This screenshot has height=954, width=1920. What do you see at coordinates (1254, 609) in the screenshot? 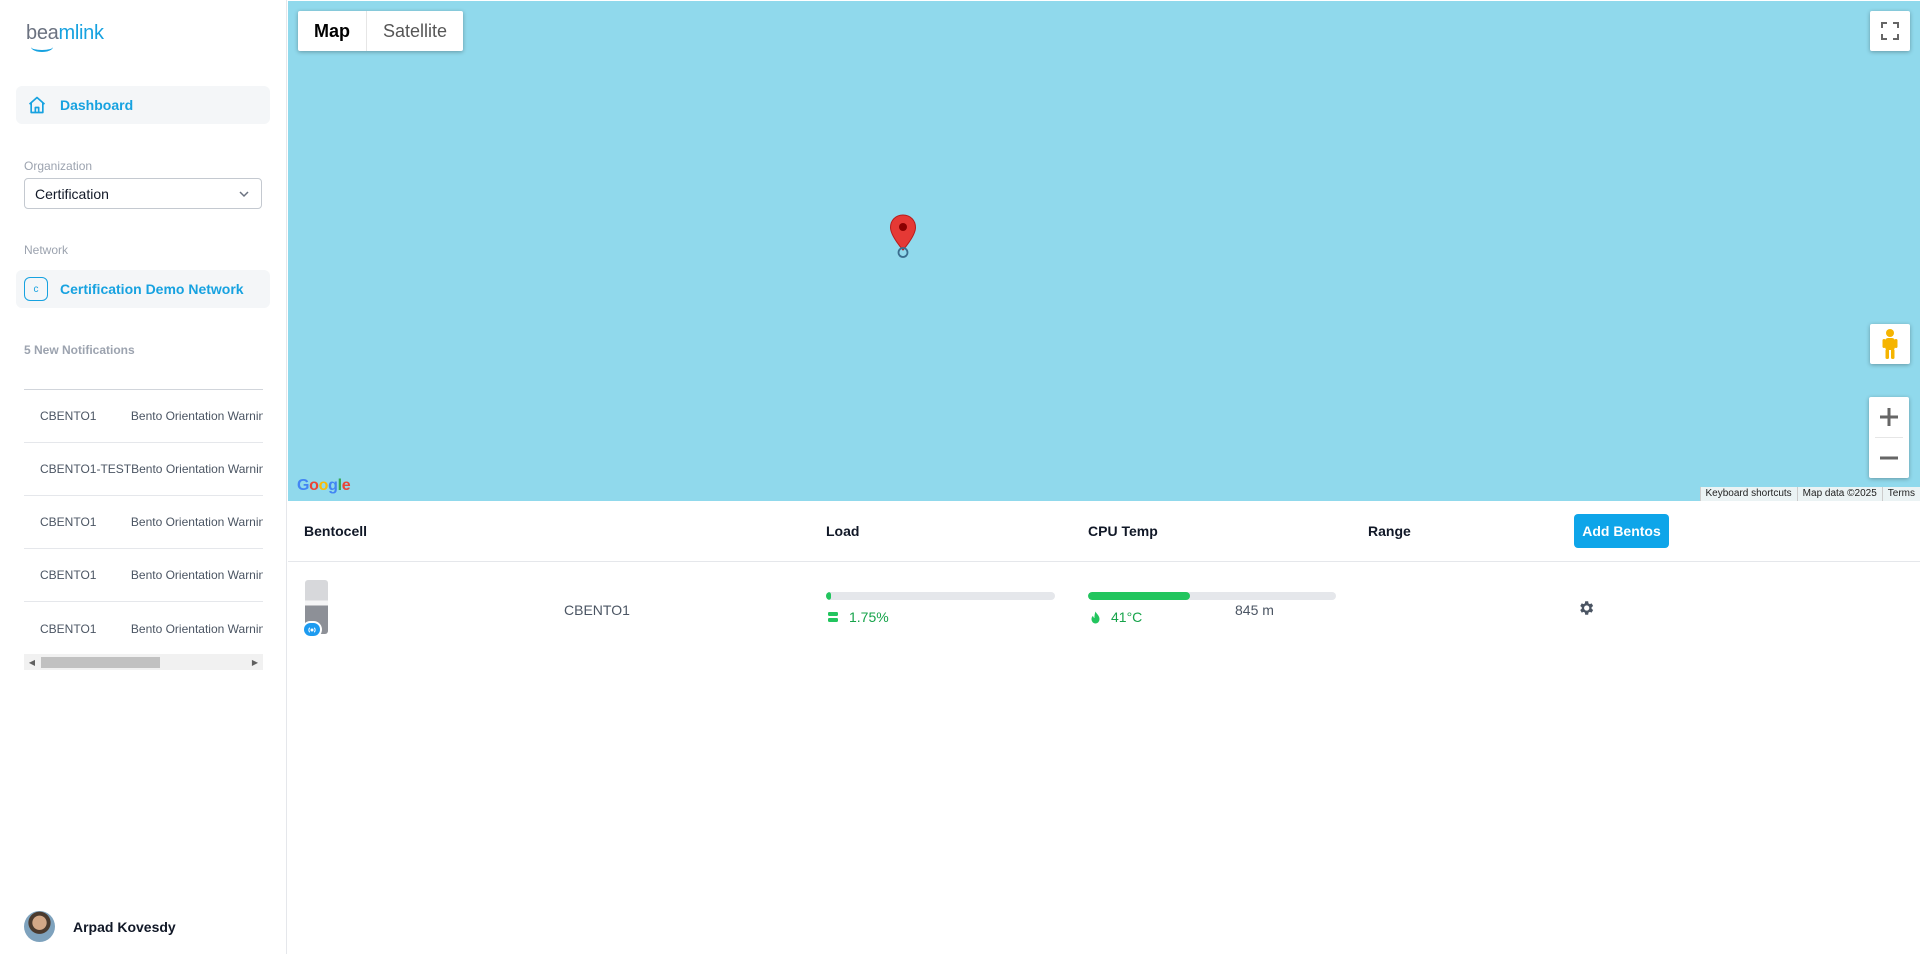
I see `range-value: 845 m` at bounding box center [1254, 609].